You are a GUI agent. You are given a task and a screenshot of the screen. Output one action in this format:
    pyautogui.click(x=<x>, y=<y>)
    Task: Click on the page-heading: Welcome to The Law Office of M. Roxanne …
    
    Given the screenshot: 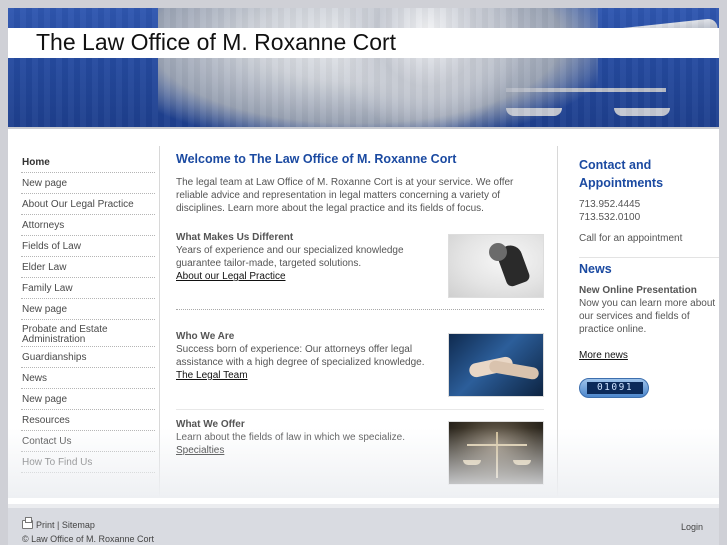 What is the action you would take?
    pyautogui.click(x=316, y=159)
    